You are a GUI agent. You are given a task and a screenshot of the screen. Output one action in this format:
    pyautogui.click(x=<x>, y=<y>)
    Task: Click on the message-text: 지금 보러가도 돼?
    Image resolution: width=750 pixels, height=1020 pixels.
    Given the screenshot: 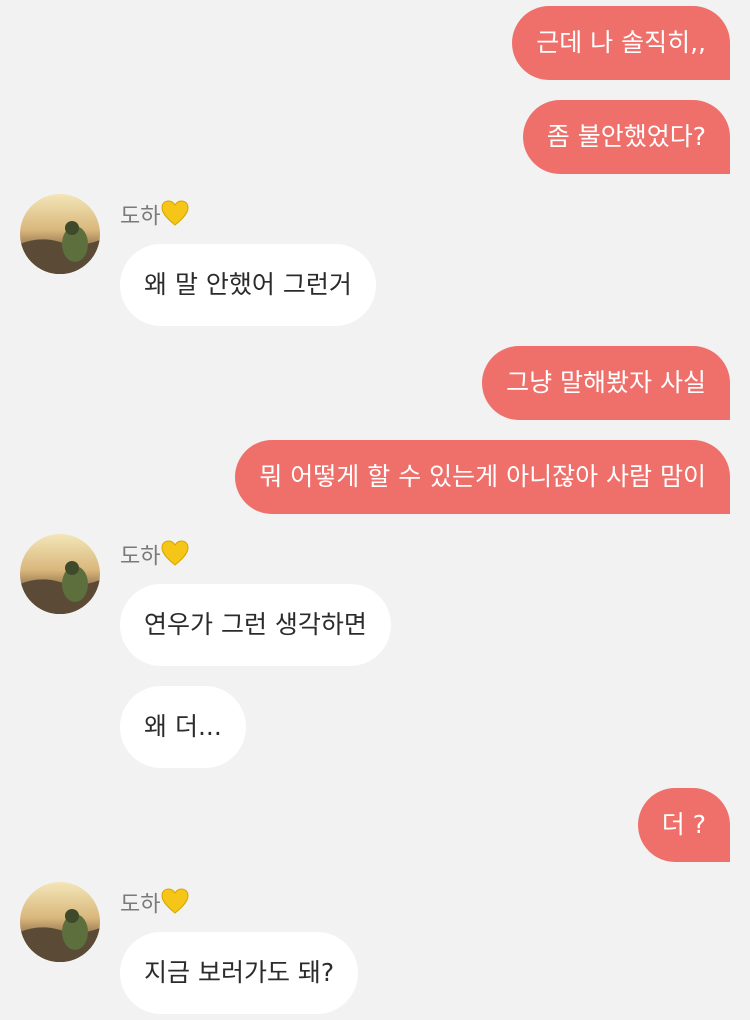 What is the action you would take?
    pyautogui.click(x=239, y=972)
    